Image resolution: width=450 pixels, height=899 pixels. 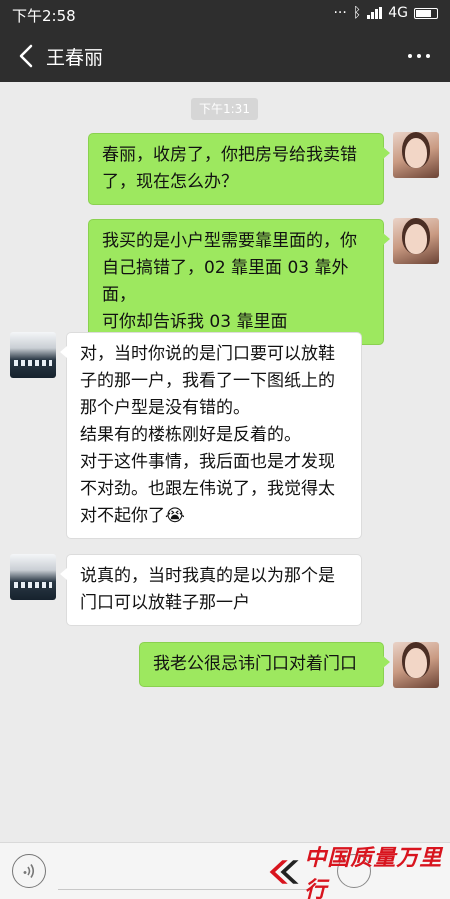 I want to click on network-type: 4G, so click(x=398, y=13).